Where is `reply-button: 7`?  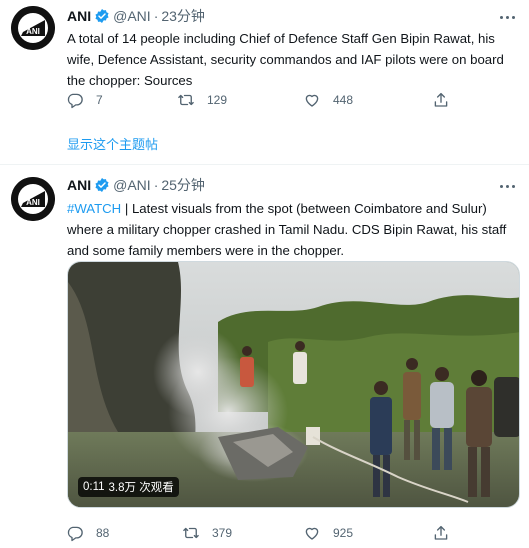 reply-button: 7 is located at coordinates (84, 100).